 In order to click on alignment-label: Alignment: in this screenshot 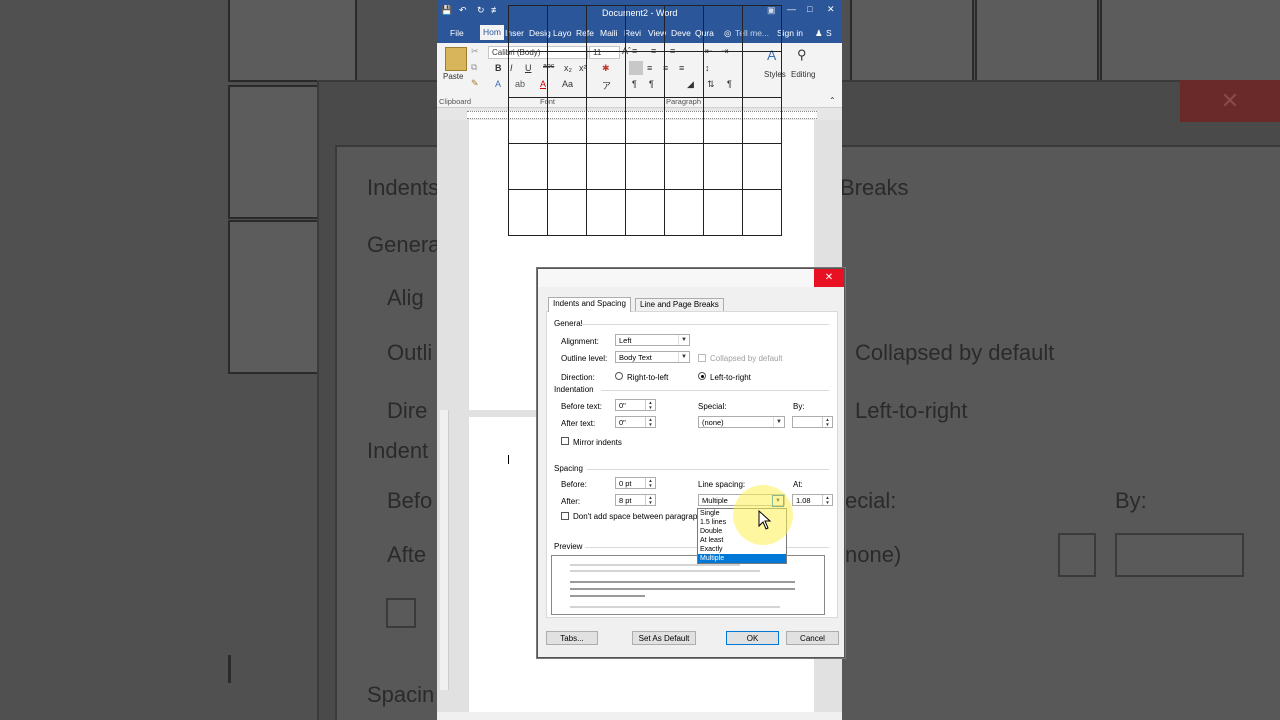, I will do `click(580, 341)`.